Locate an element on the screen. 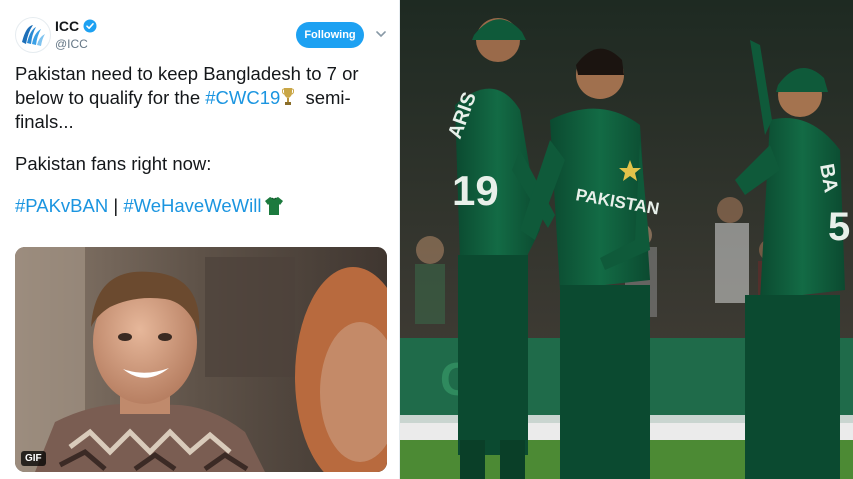 The image size is (853, 479). tweet-paragraph-2: Pakistan fans right now: is located at coordinates (113, 163).